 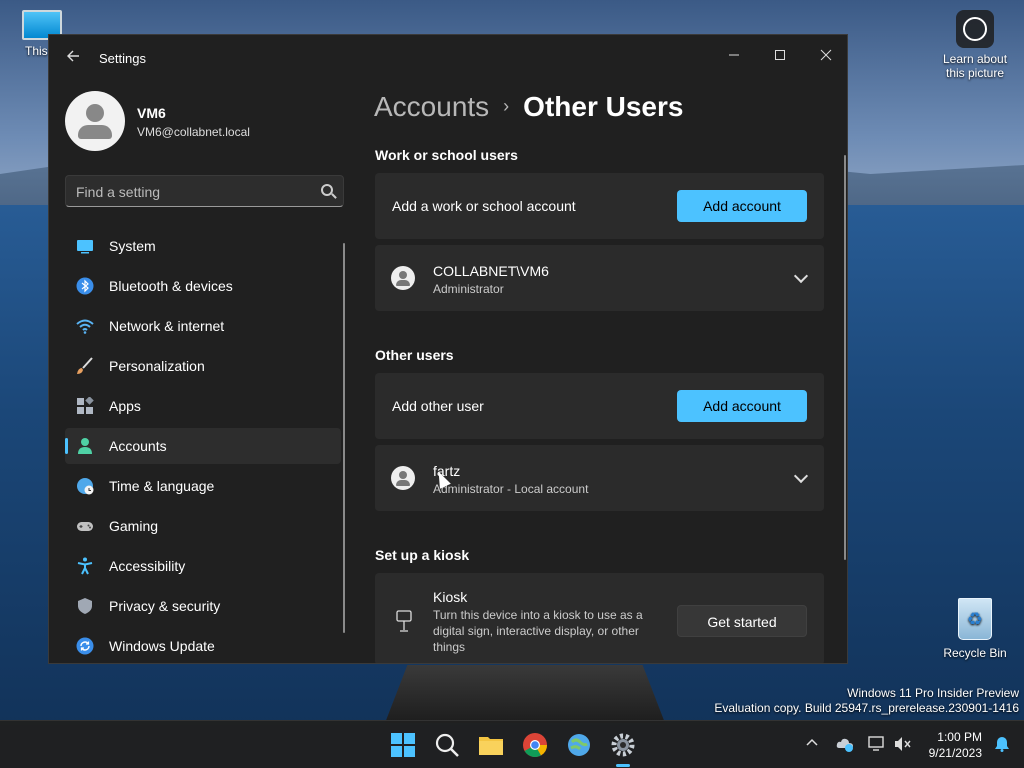 I want to click on clock-date: 9/21/2023, so click(x=955, y=753).